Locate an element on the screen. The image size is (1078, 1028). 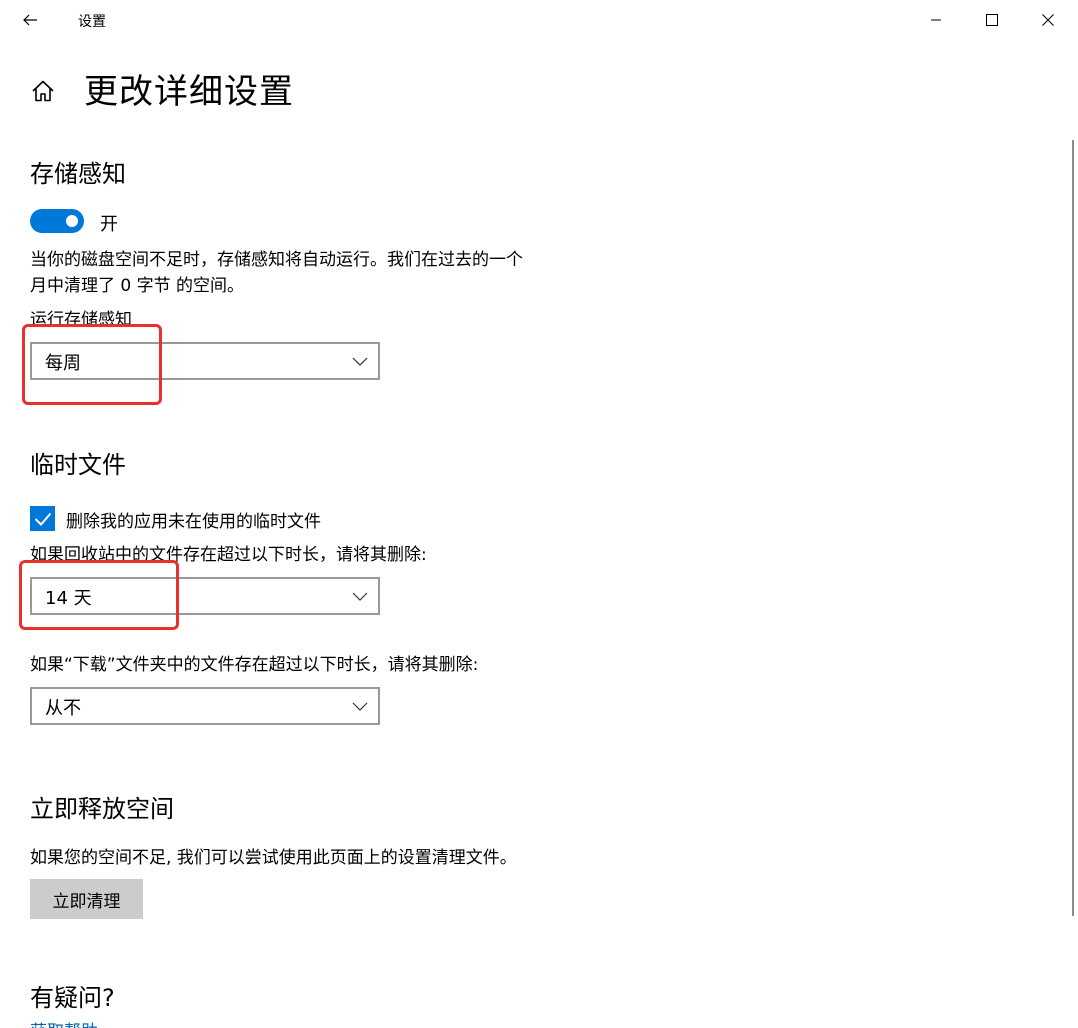
downloads-dropdown: 从不 is located at coordinates (205, 706).